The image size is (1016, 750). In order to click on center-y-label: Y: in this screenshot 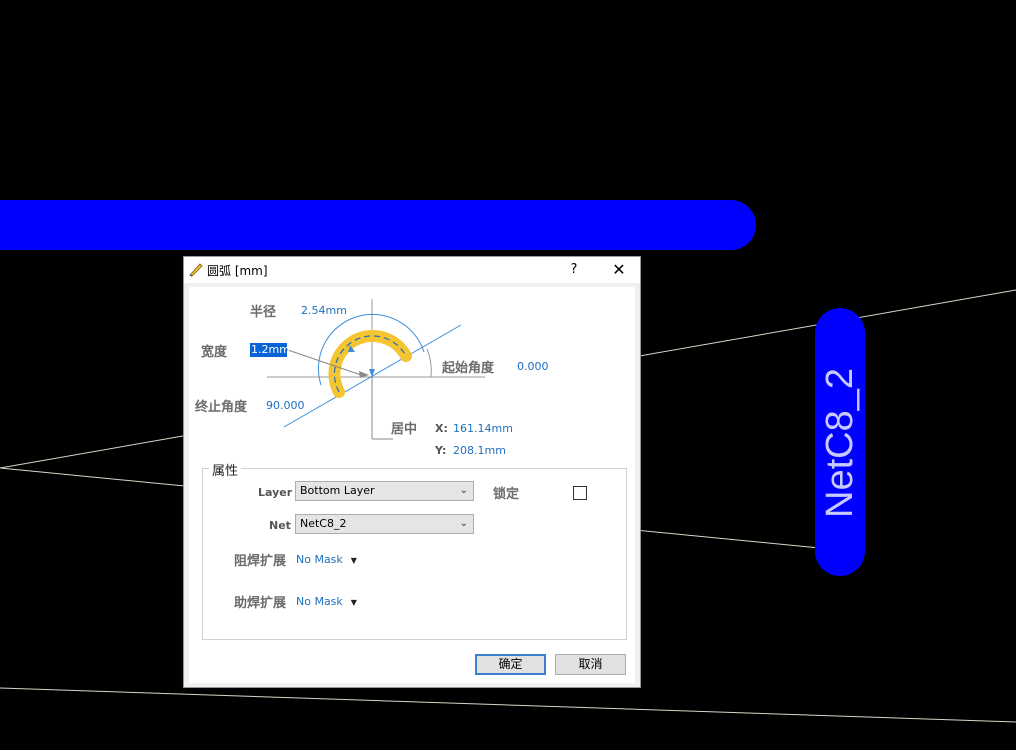, I will do `click(441, 450)`.